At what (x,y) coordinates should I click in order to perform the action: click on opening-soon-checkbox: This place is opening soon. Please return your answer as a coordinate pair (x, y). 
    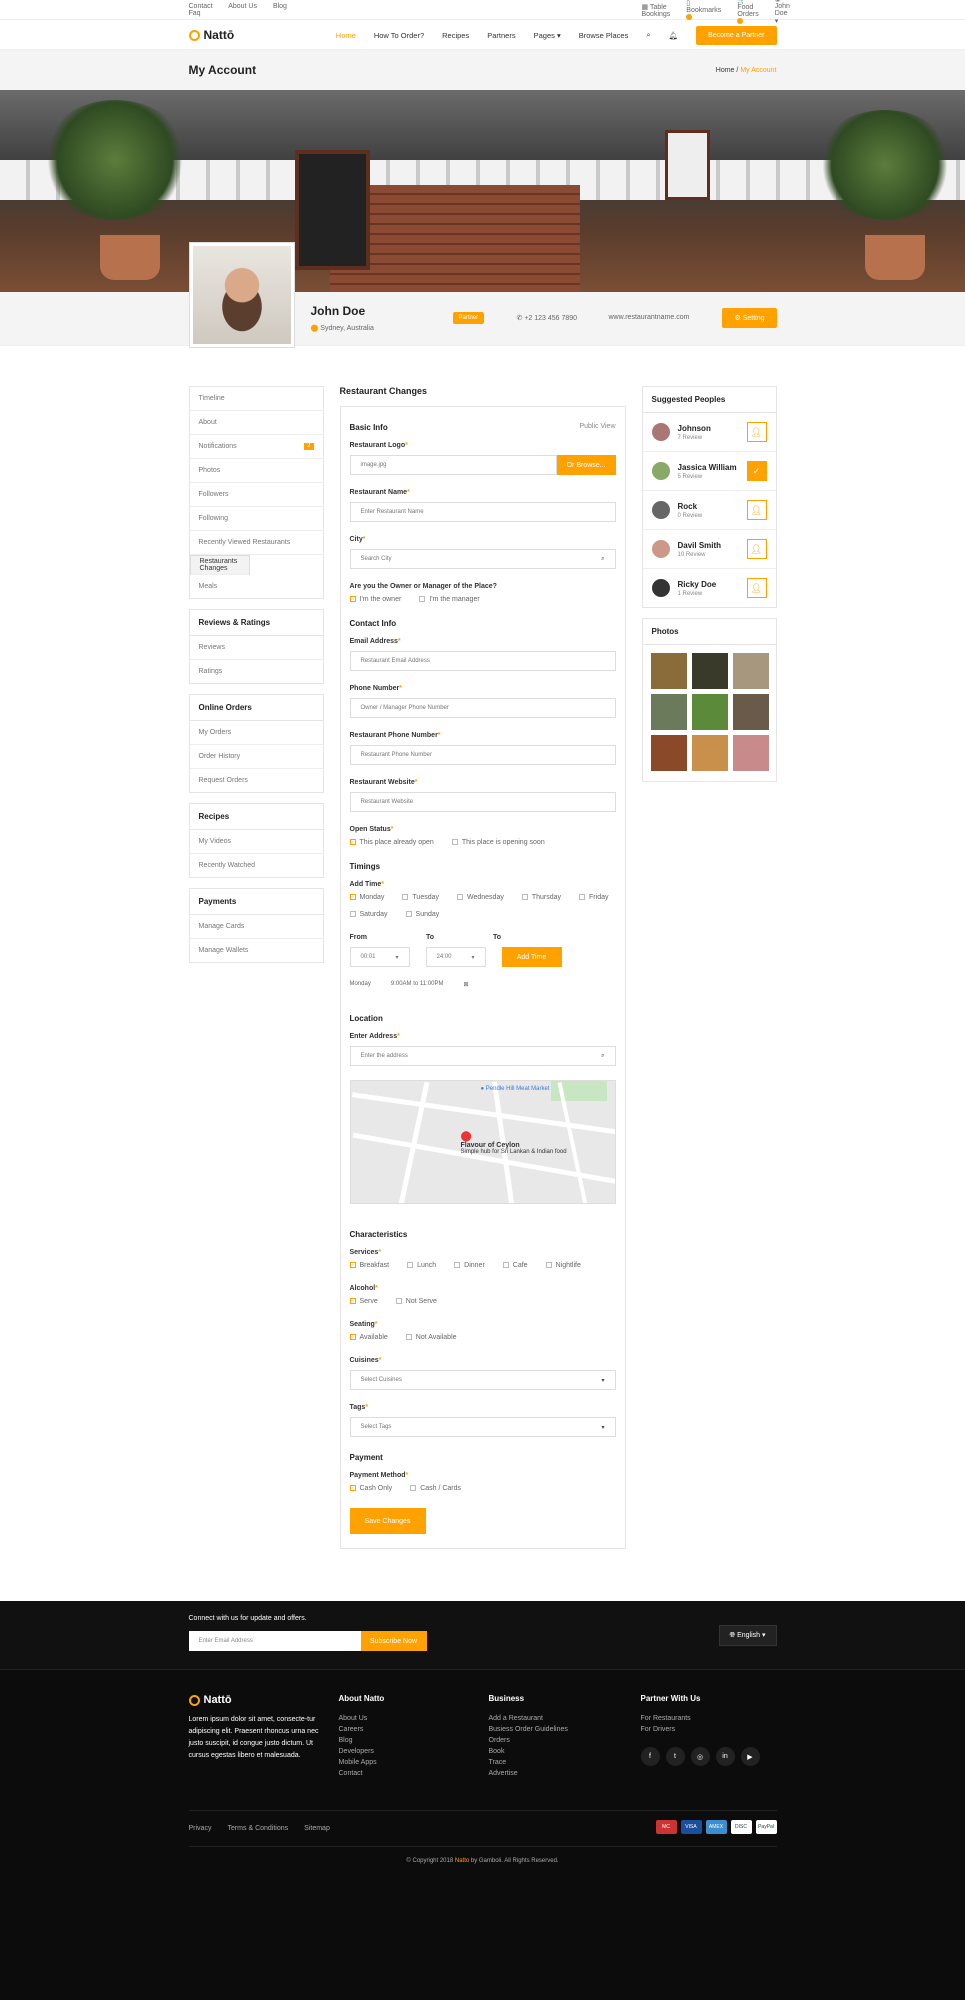
    Looking at the image, I should click on (498, 842).